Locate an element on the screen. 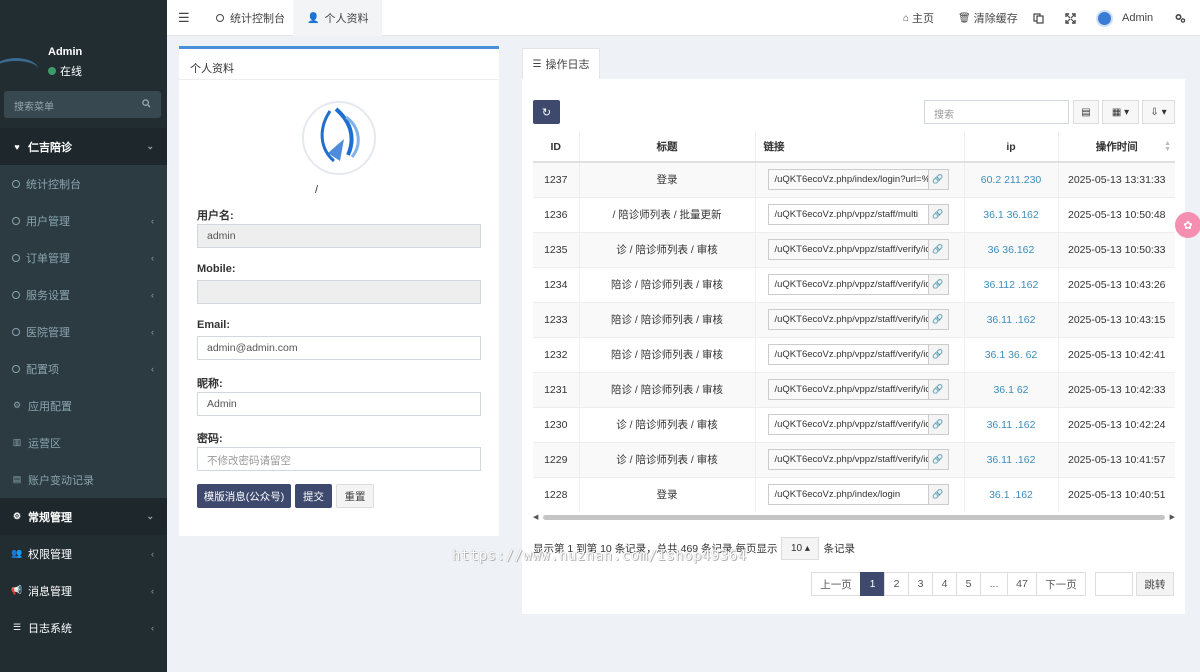 This screenshot has height=672, width=1200. menu-toggle-icon: ☰ is located at coordinates (184, 18).